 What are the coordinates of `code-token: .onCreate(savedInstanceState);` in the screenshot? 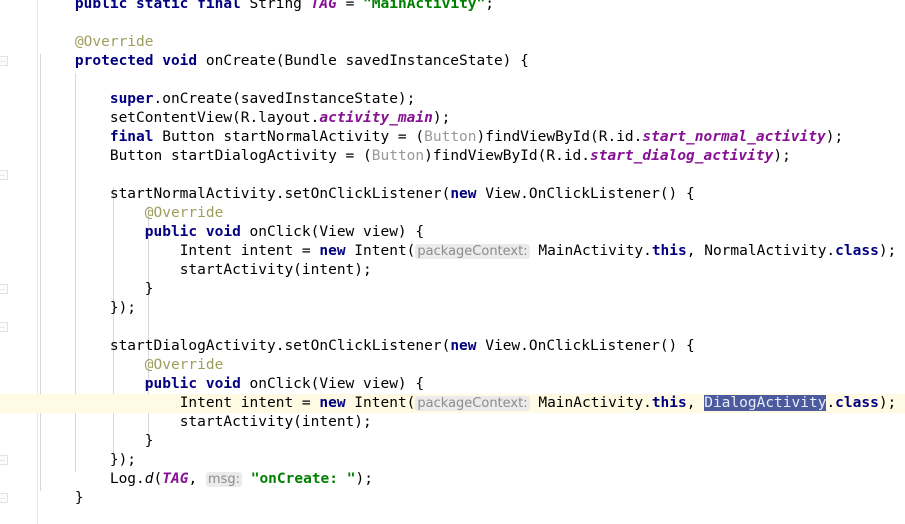 It's located at (284, 99).